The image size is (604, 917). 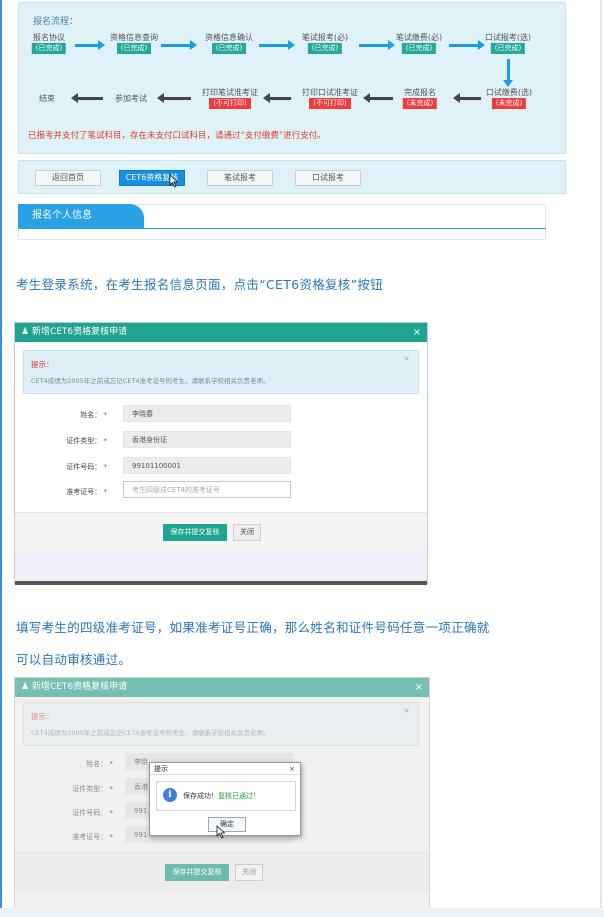 I want to click on step-complete-registration: 完成报名 (未完成), so click(x=420, y=98).